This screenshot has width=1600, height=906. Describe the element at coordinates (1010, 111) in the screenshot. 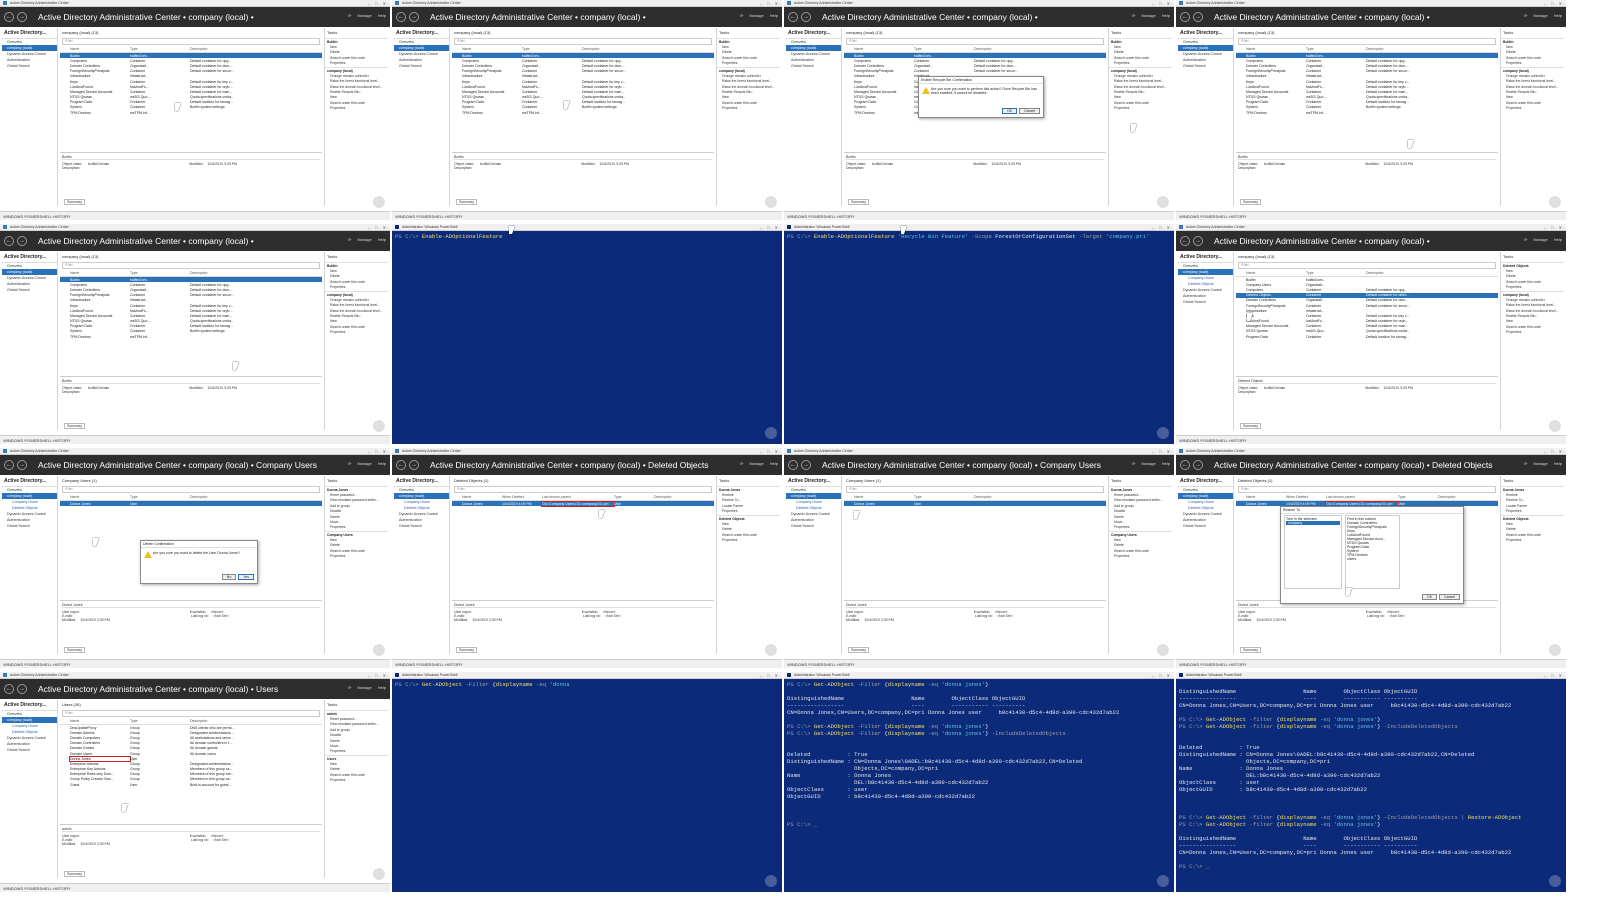

I see `ok-button: OK` at that location.